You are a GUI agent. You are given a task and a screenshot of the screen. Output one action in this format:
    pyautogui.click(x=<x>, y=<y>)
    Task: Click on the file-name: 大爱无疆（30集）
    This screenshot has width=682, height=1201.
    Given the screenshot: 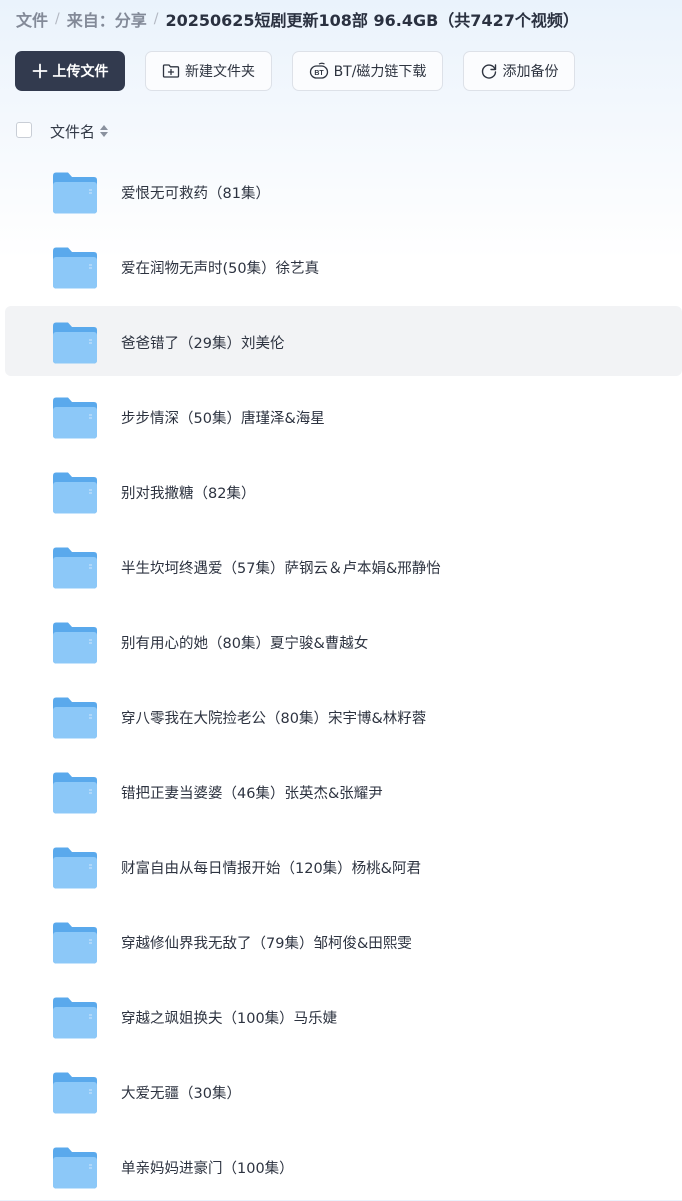 What is the action you would take?
    pyautogui.click(x=181, y=1094)
    